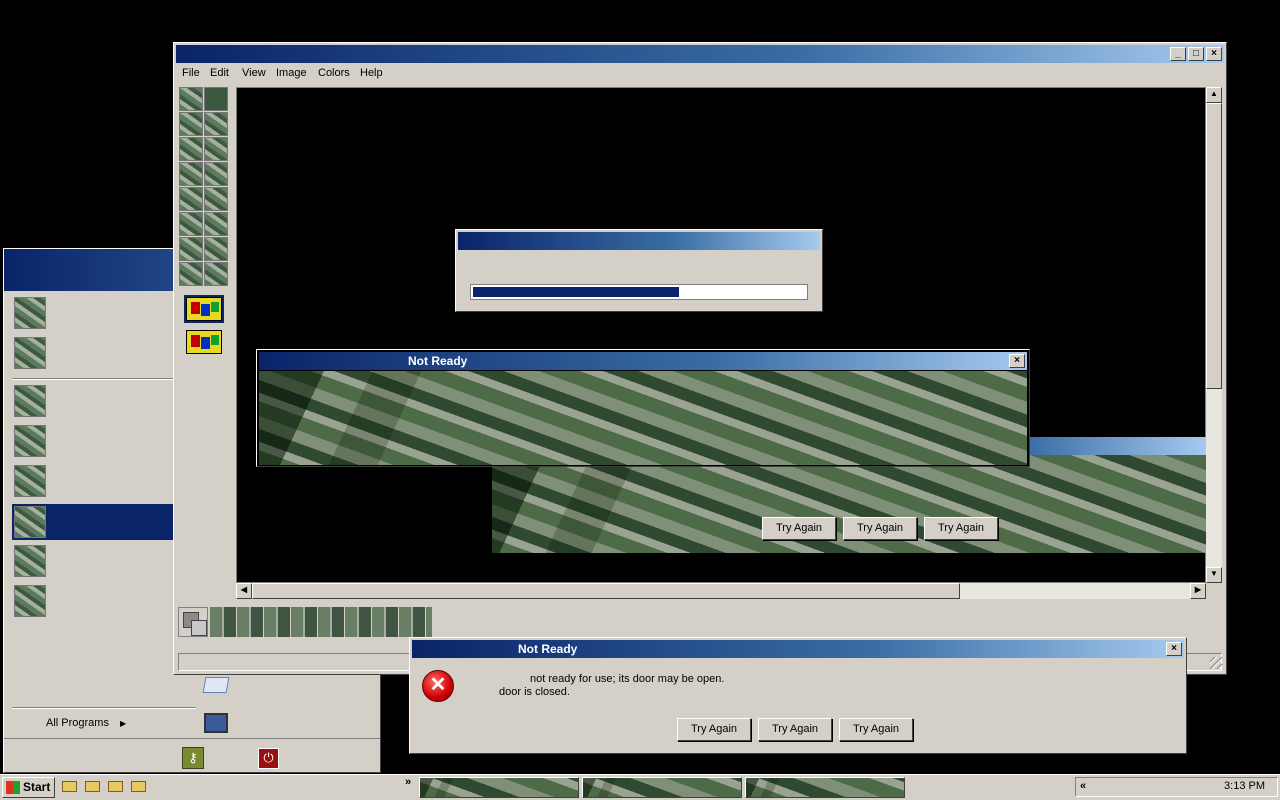 The height and width of the screenshot is (800, 1280). Describe the element at coordinates (876, 729) in the screenshot. I see `try-again-button-3: Try Again` at that location.